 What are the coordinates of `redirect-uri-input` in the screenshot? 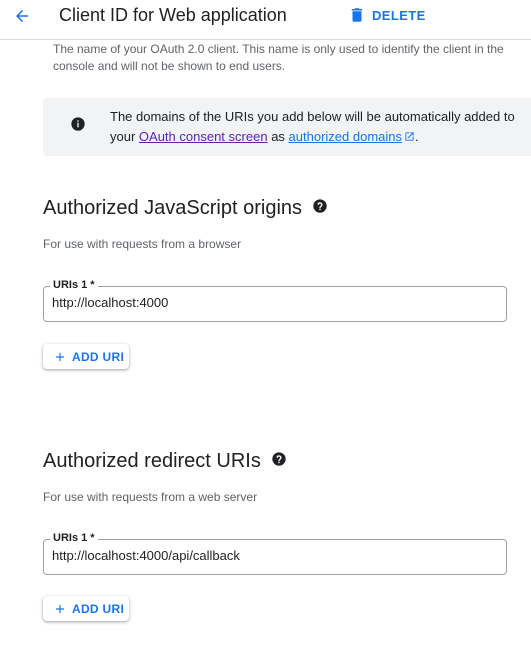 It's located at (272, 555).